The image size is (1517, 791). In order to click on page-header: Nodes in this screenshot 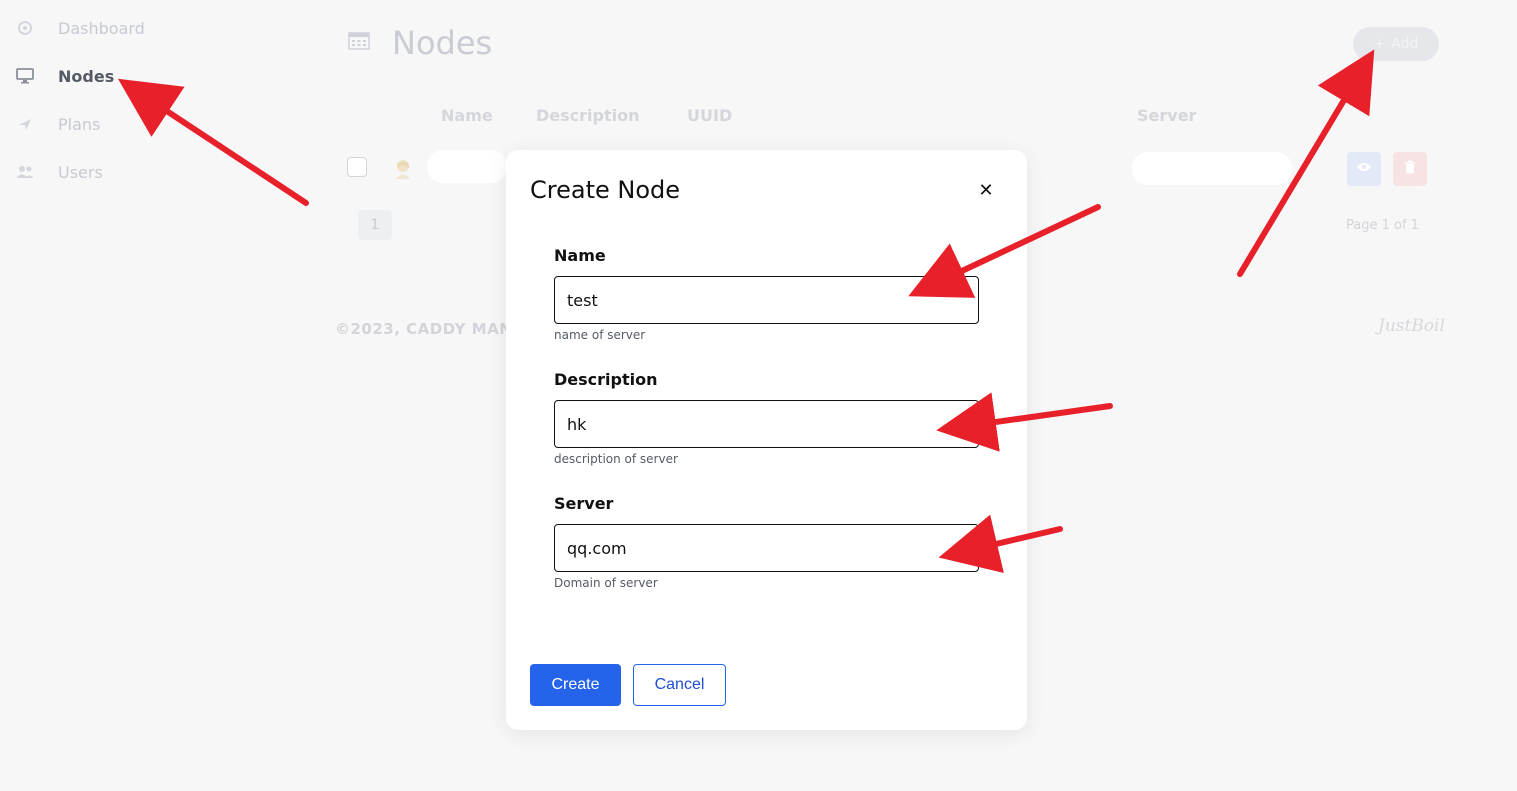, I will do `click(420, 43)`.